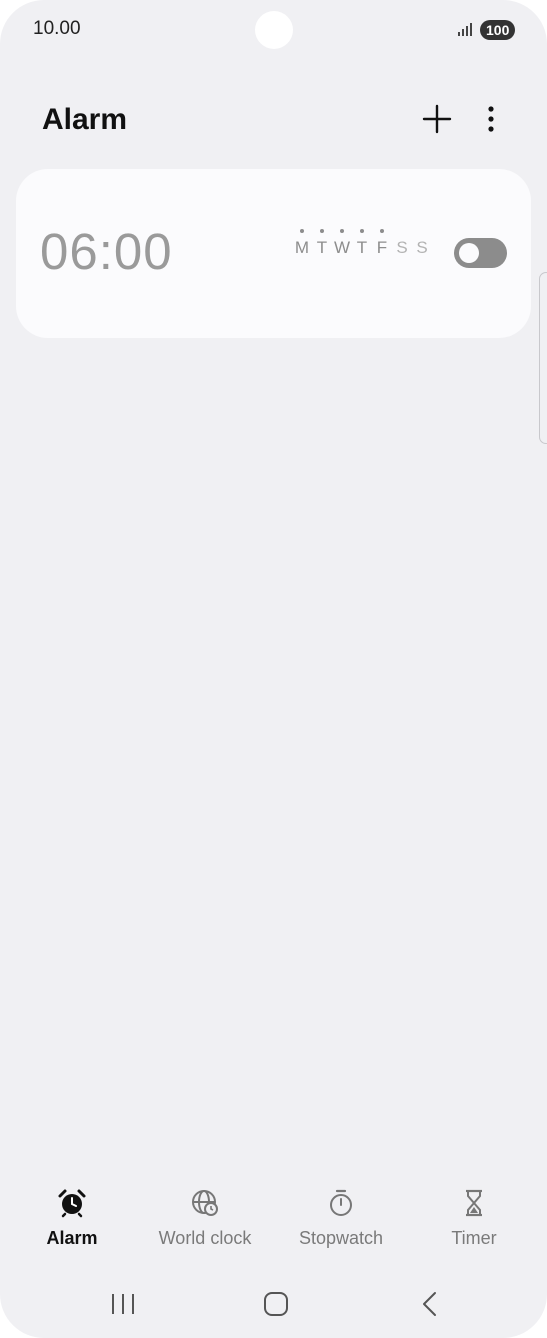 The image size is (547, 1338). I want to click on system-navigation-bar, so click(273, 1305).